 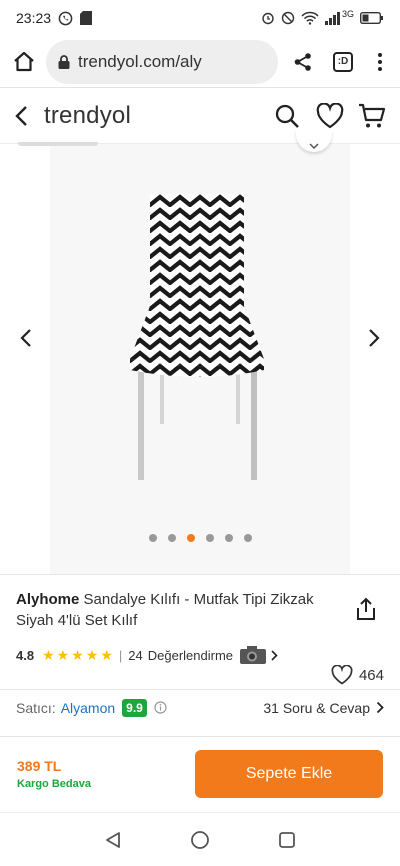 What do you see at coordinates (24, 62) in the screenshot?
I see `home-icon` at bounding box center [24, 62].